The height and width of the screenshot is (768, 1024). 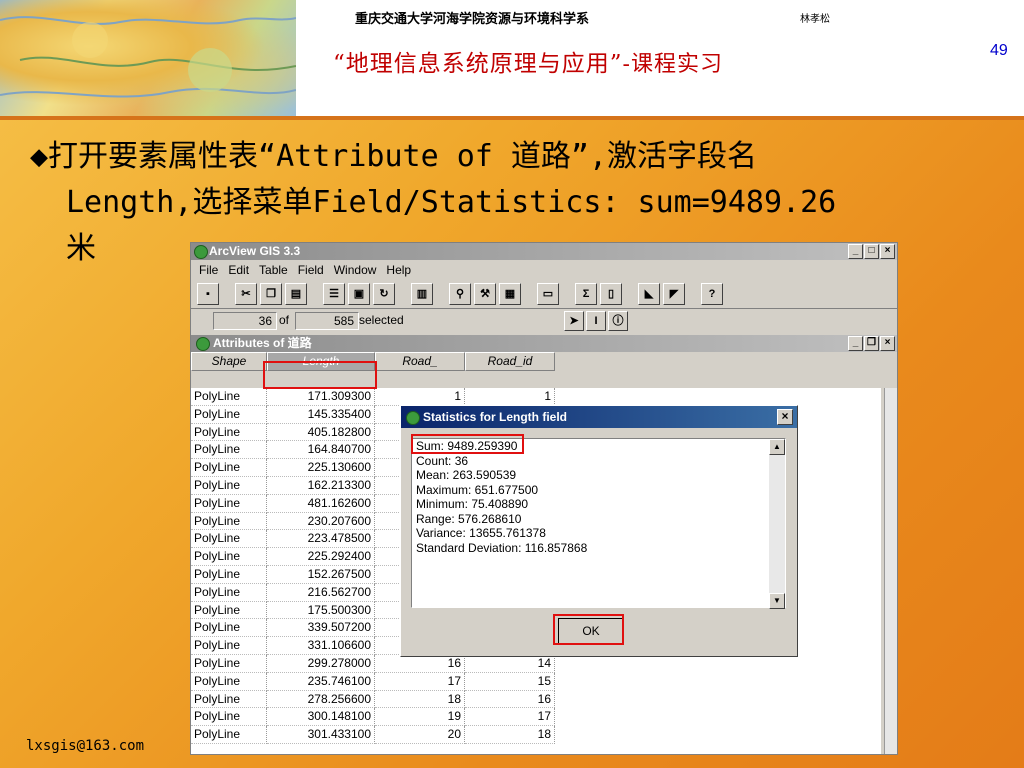 I want to click on dialog-close-button: ×, so click(x=785, y=417).